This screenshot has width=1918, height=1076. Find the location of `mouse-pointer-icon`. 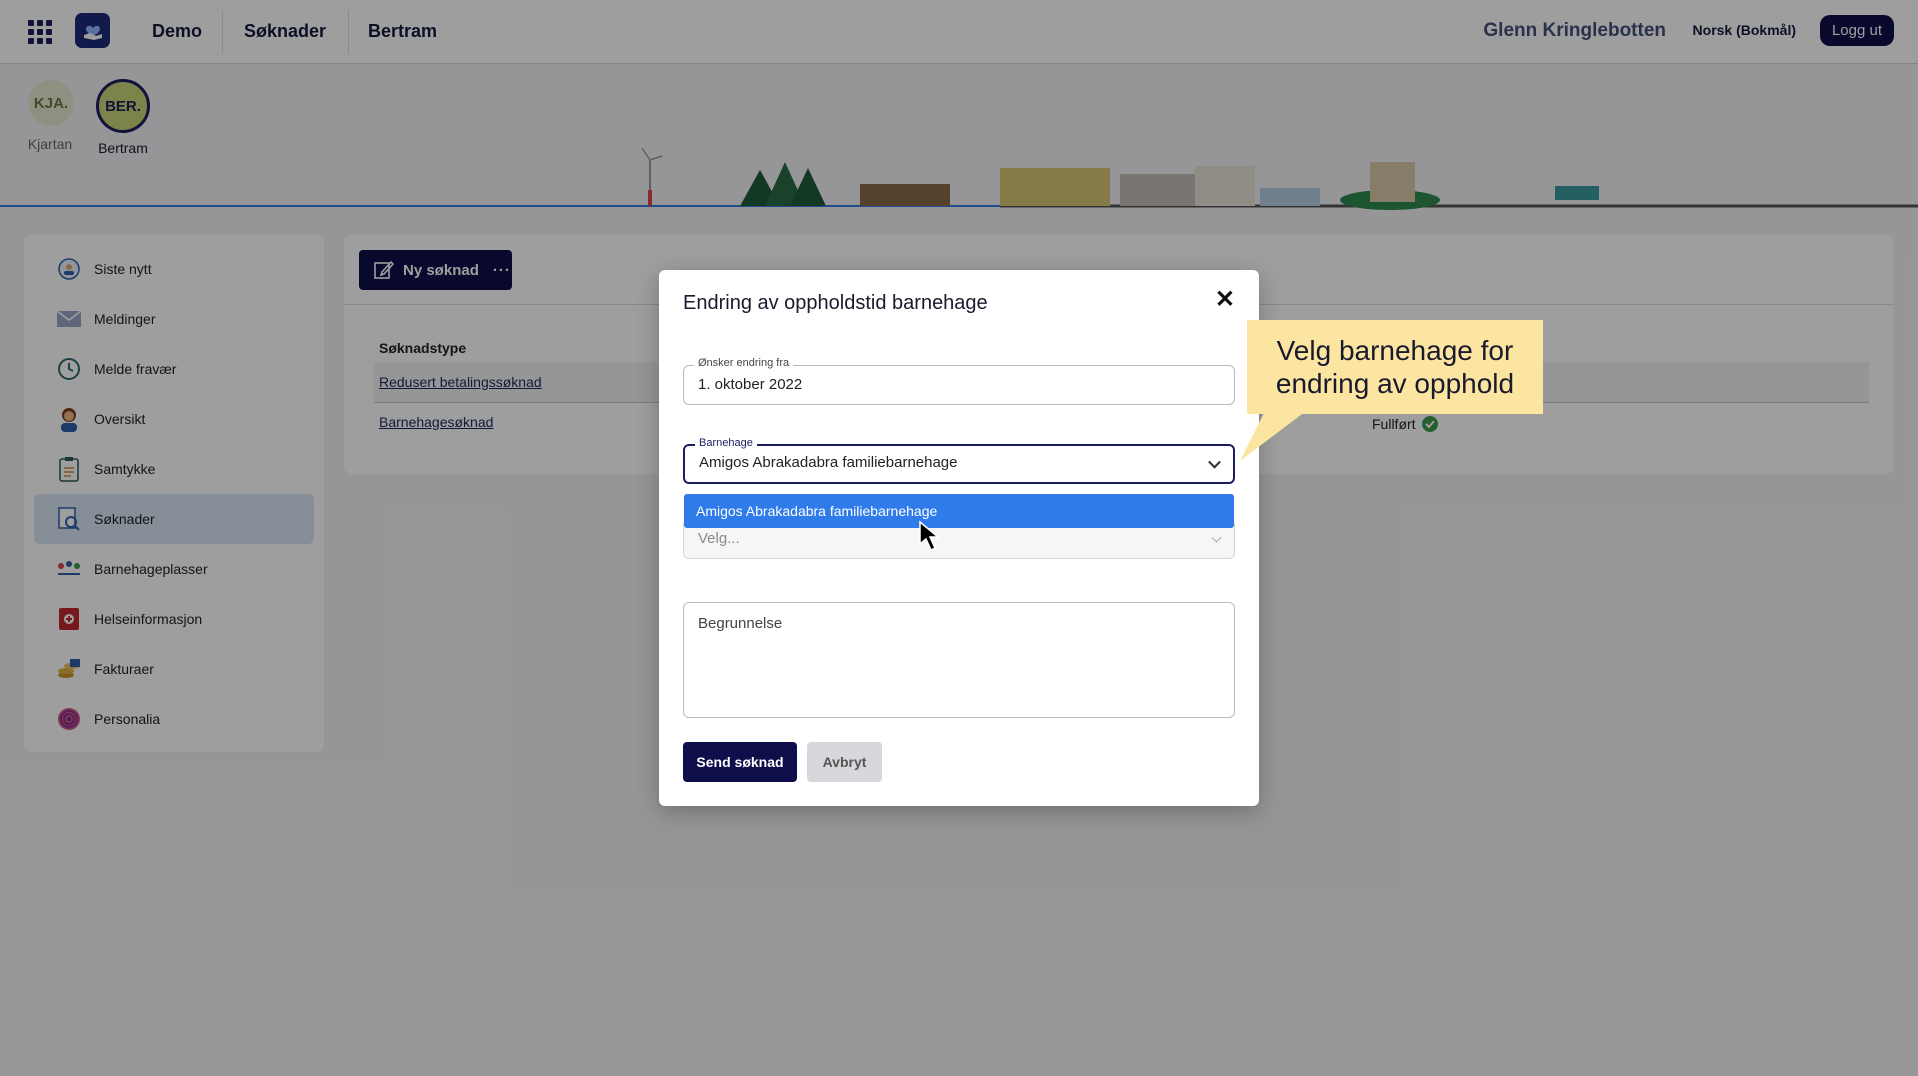

mouse-pointer-icon is located at coordinates (930, 536).